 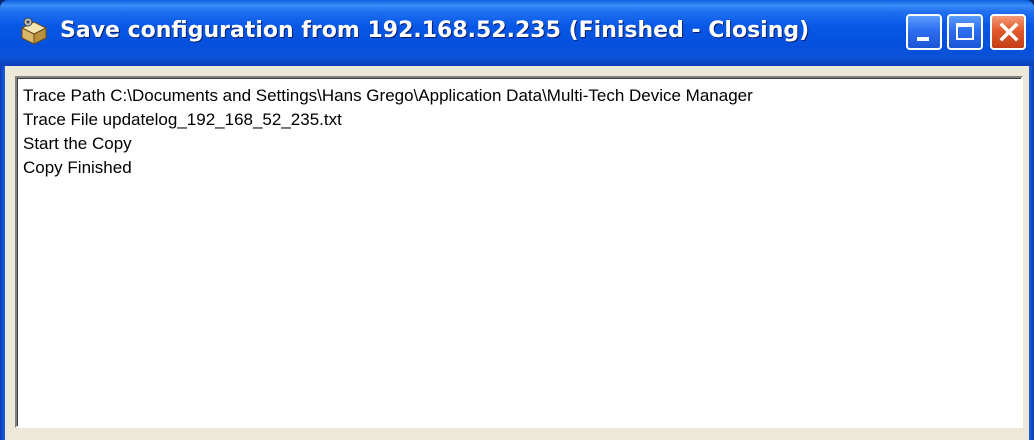 I want to click on minimize-button, so click(x=924, y=32).